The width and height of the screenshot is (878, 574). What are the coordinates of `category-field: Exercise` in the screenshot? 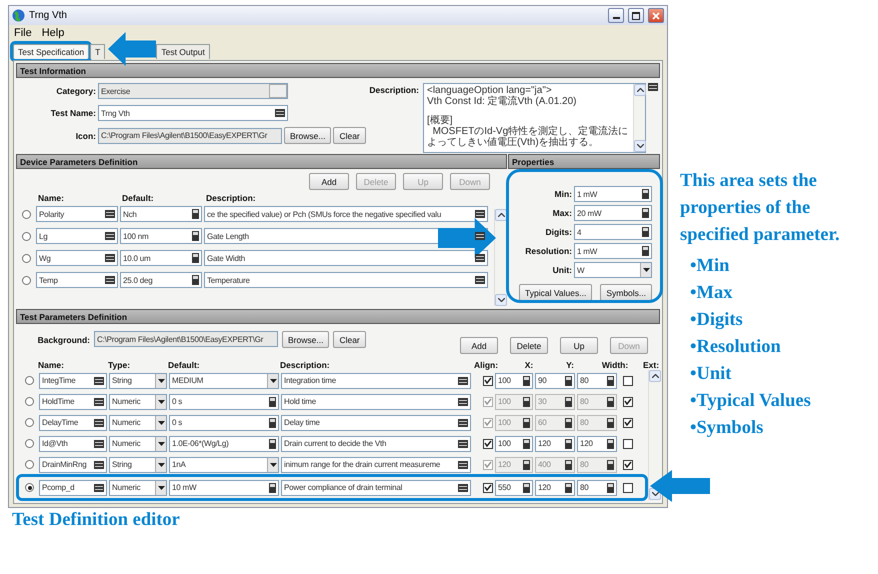 It's located at (193, 91).